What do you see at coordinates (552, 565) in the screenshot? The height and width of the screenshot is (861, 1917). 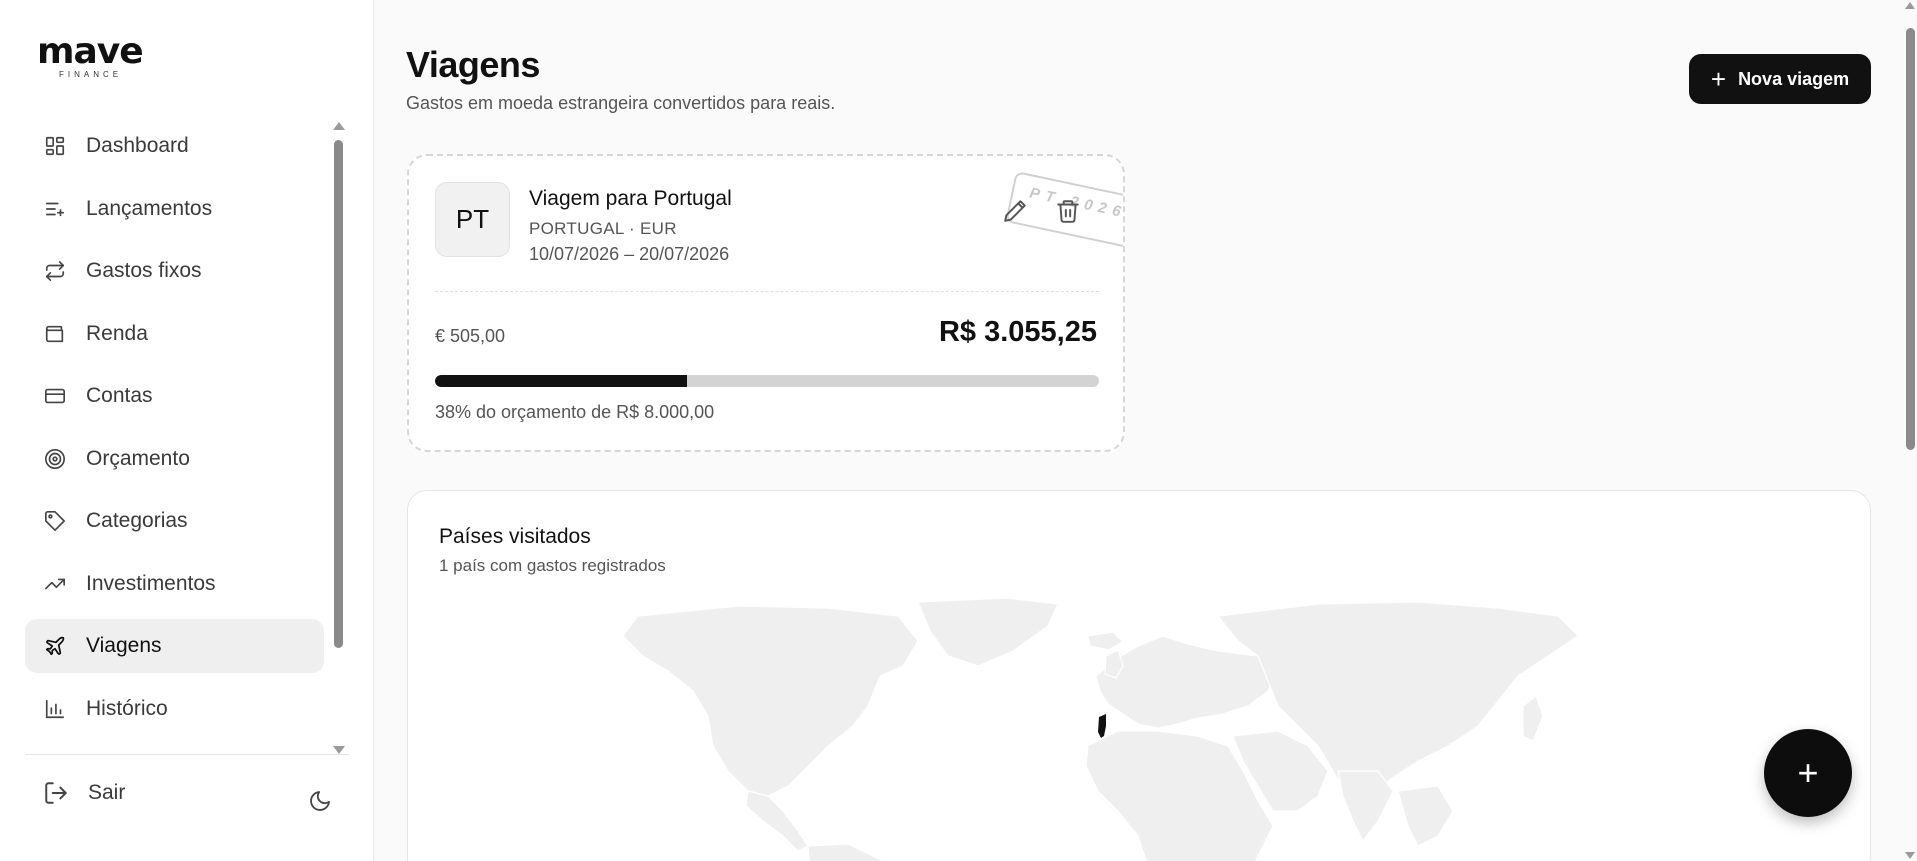 I see `countries-subtitle: 1 país com gastos registrados` at bounding box center [552, 565].